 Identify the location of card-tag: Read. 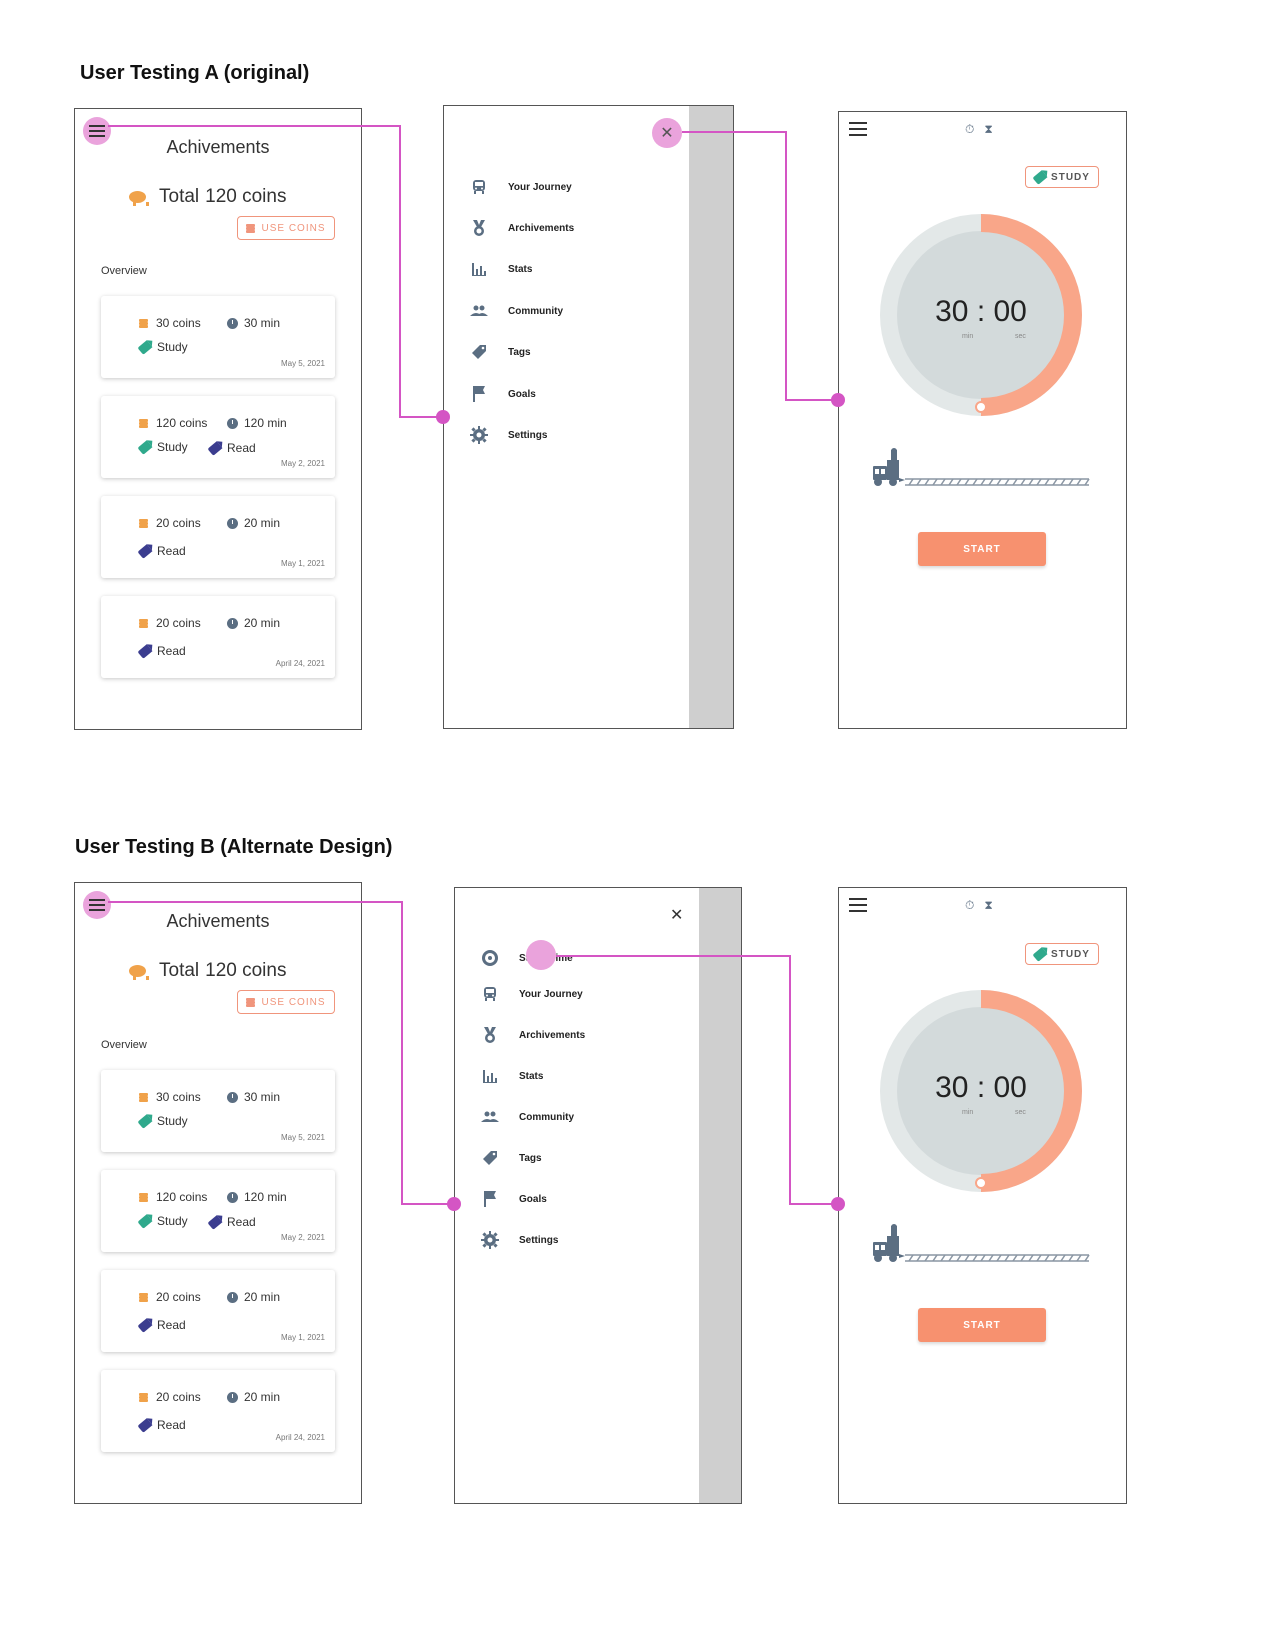
(171, 1325).